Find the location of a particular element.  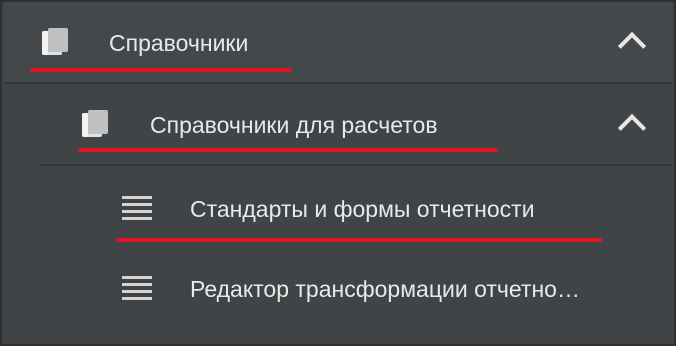

menu-item-label: Справочники is located at coordinates (179, 43).